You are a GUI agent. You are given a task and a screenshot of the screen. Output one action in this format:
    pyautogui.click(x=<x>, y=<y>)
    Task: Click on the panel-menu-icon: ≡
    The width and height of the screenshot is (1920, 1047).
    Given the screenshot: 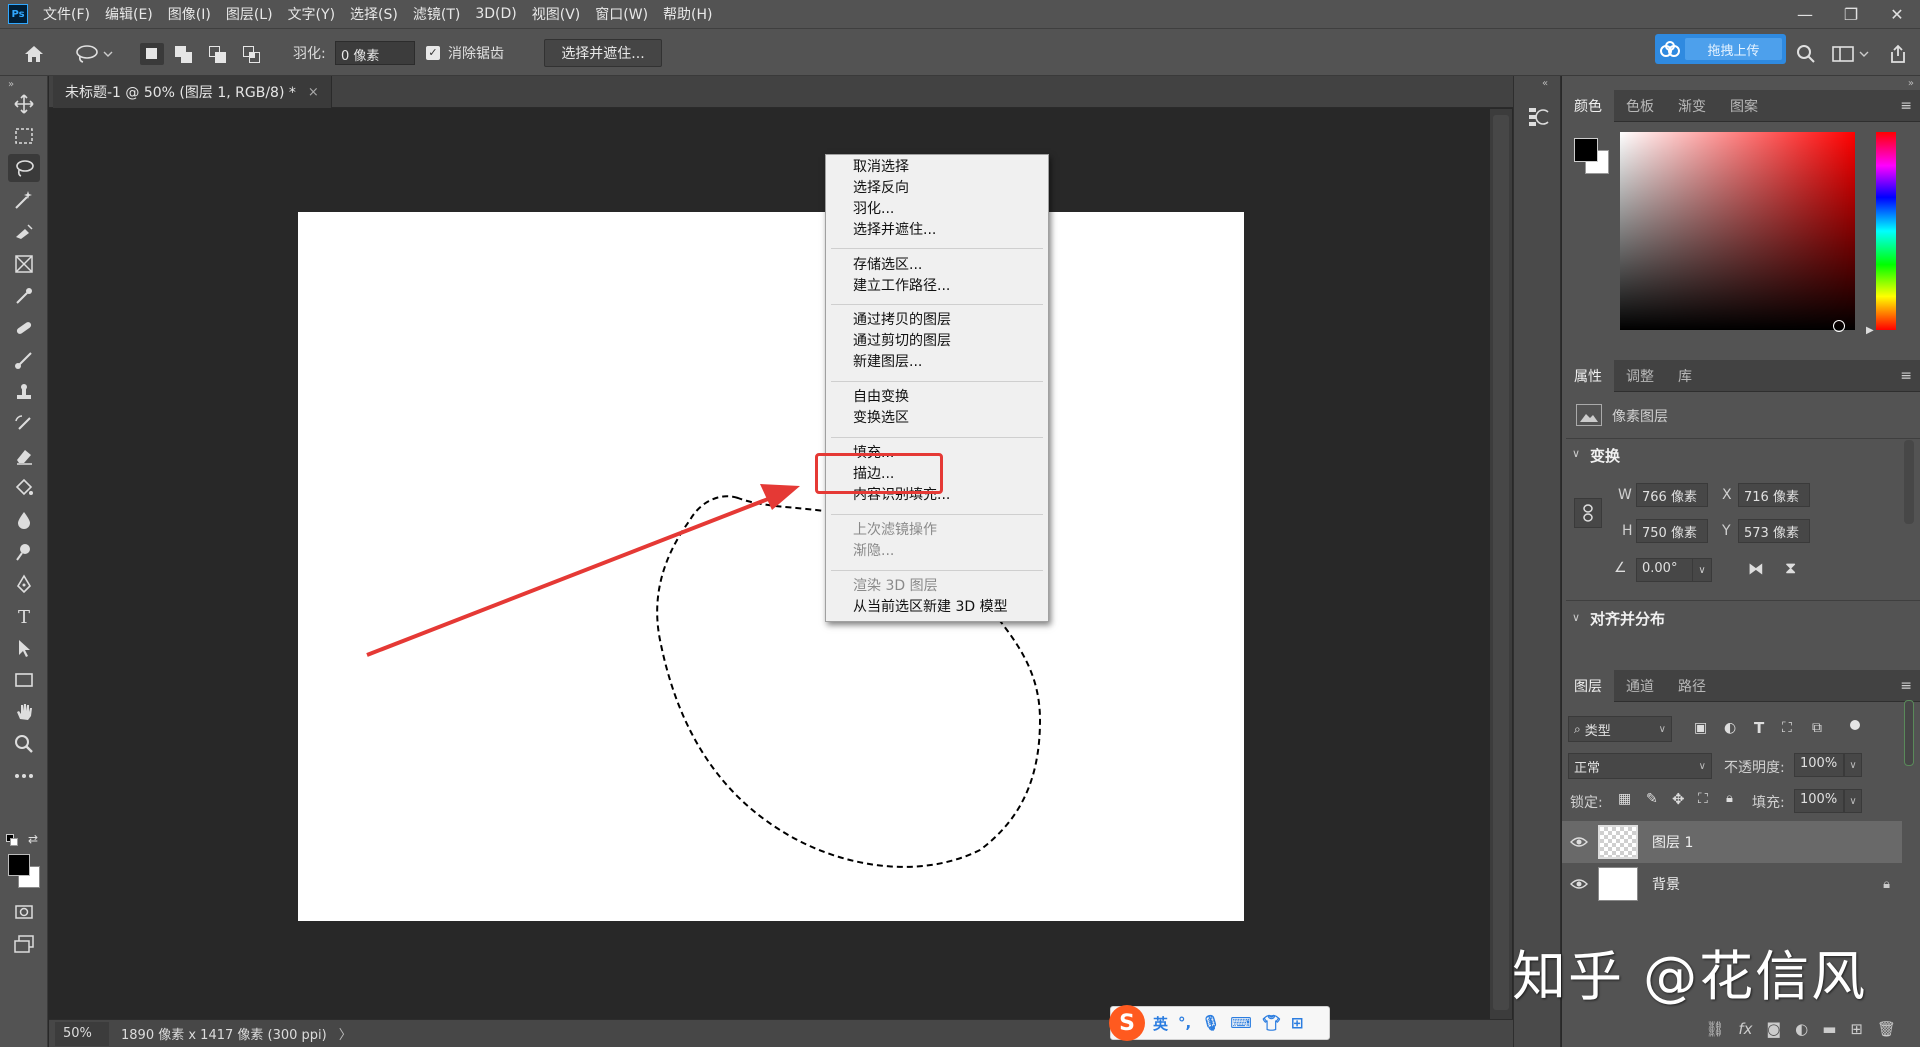 What is the action you would take?
    pyautogui.click(x=1906, y=686)
    